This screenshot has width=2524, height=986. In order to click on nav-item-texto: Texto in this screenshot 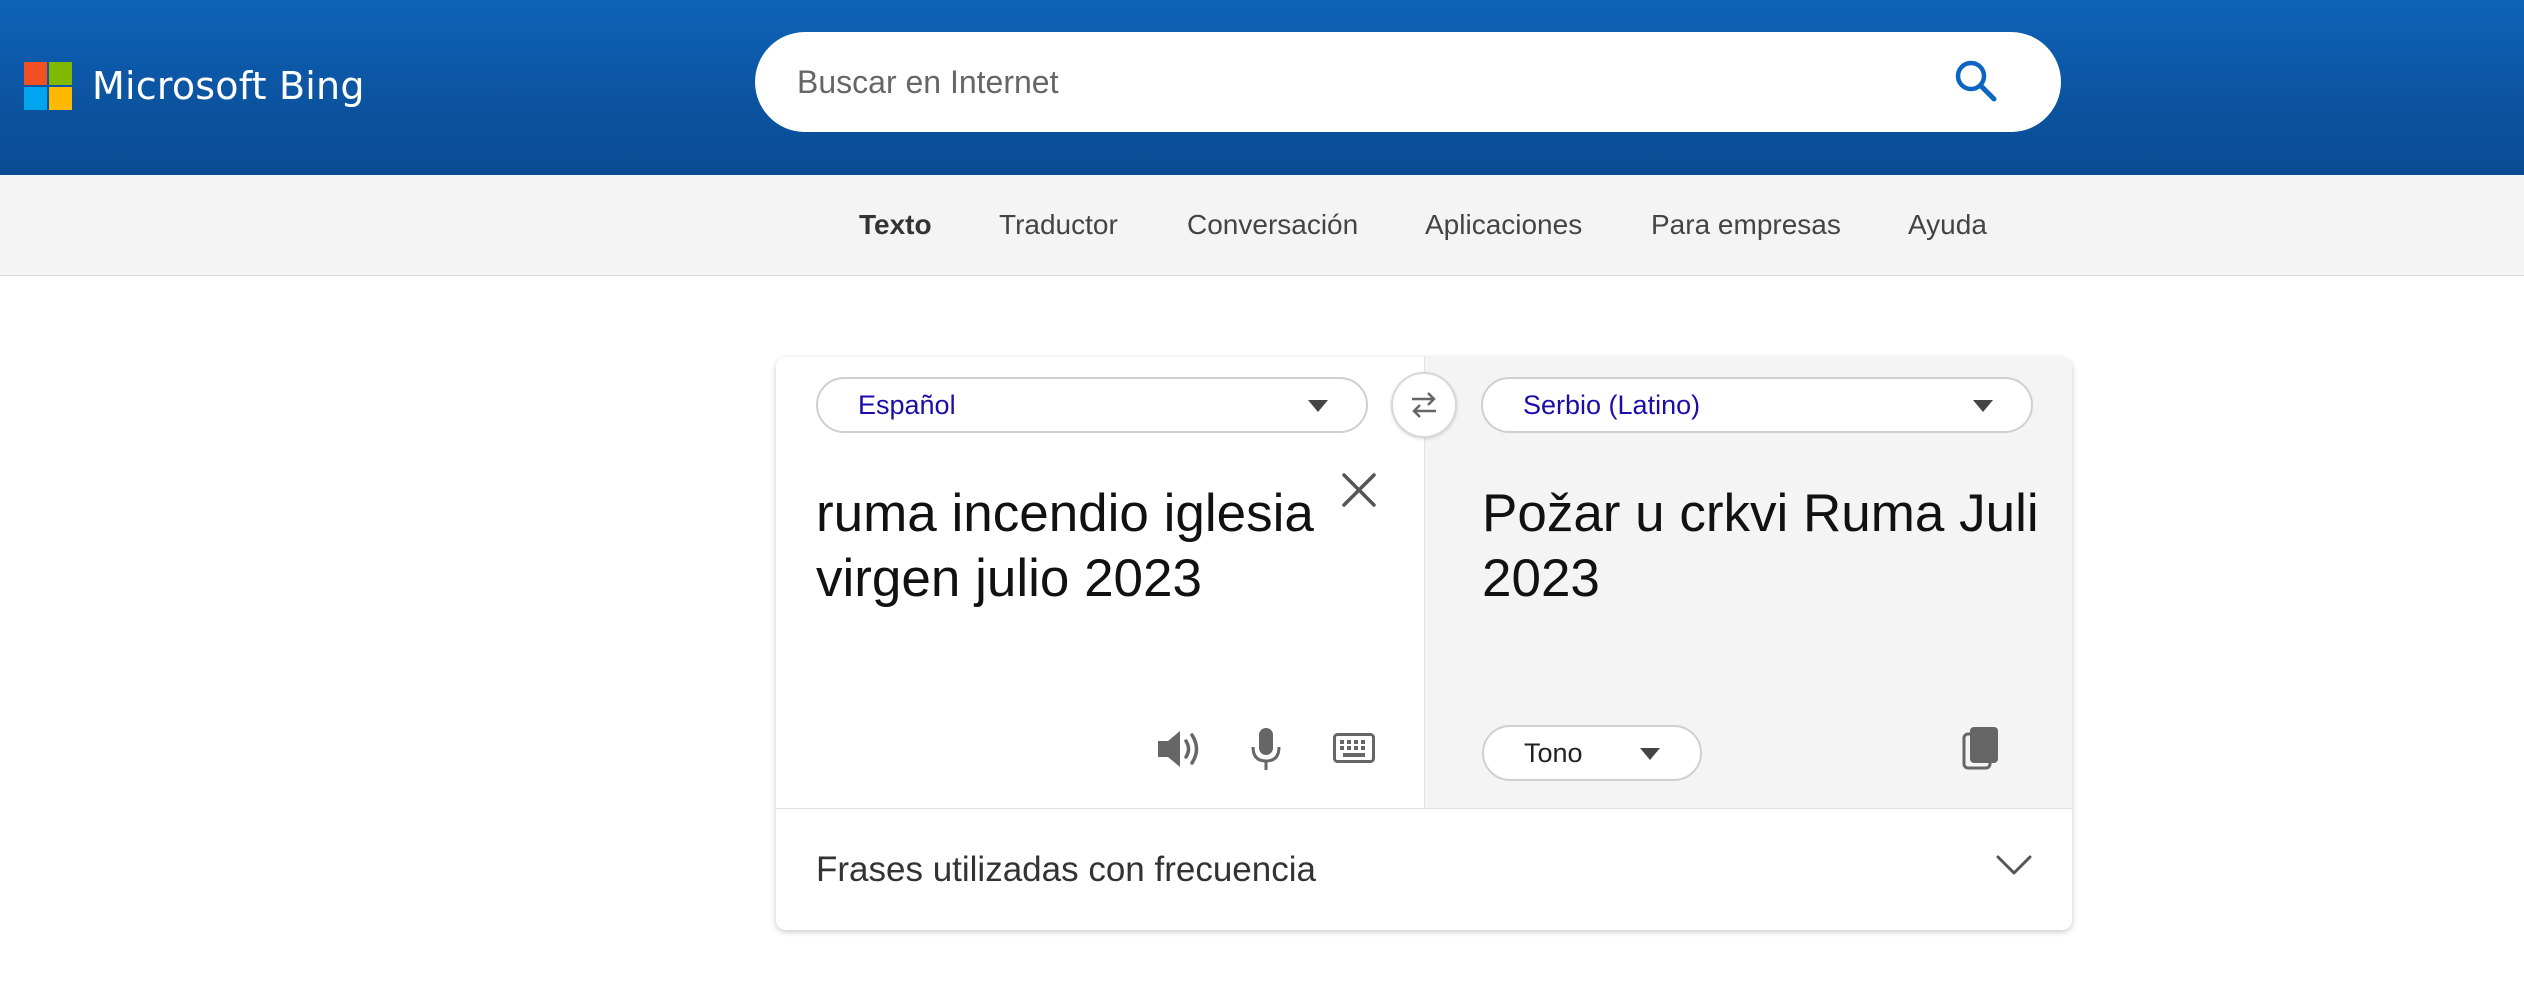, I will do `click(895, 225)`.